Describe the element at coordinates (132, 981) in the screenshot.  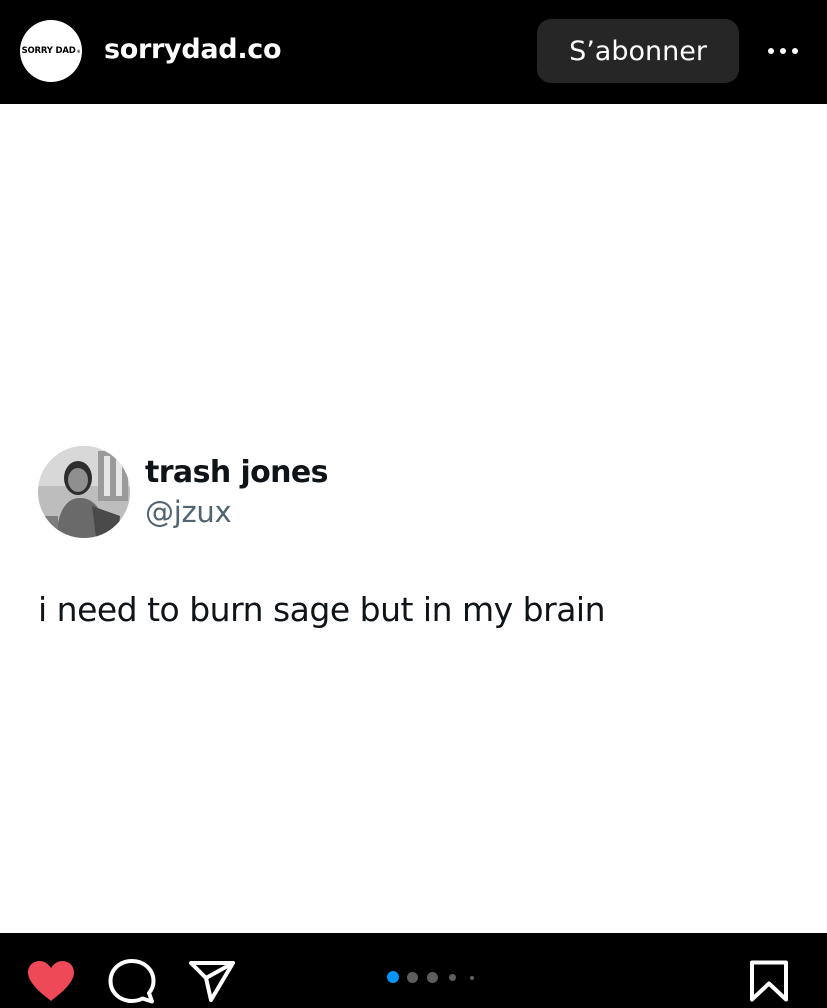
I see `comment-icon` at that location.